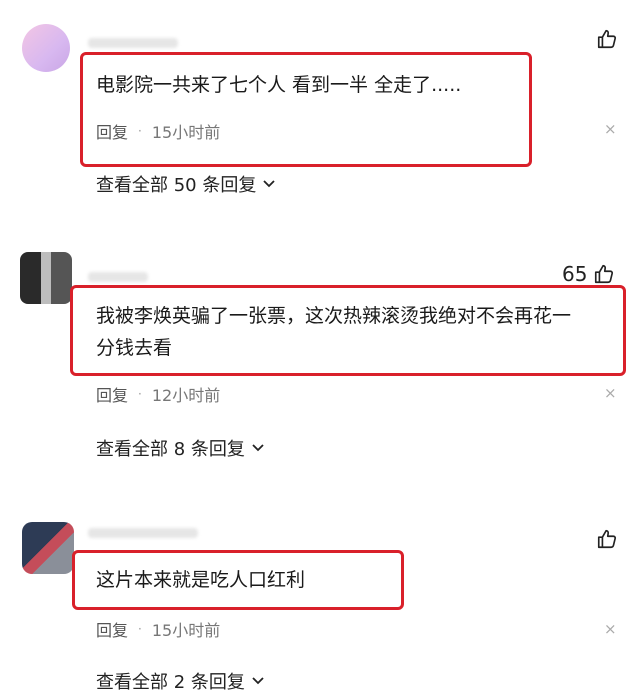 This screenshot has height=694, width=640. What do you see at coordinates (186, 395) in the screenshot?
I see `timestamp: 12小时前` at bounding box center [186, 395].